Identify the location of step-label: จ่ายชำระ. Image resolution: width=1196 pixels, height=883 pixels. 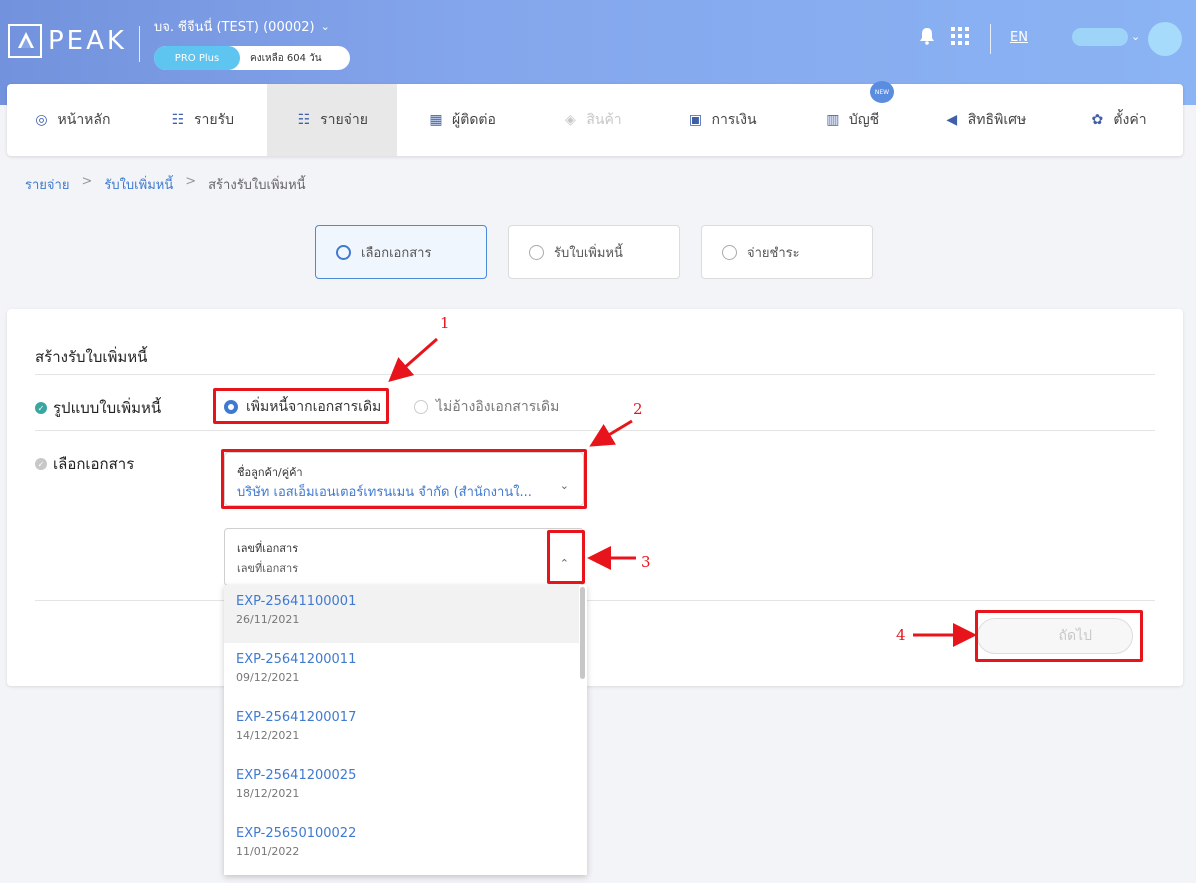
(773, 253).